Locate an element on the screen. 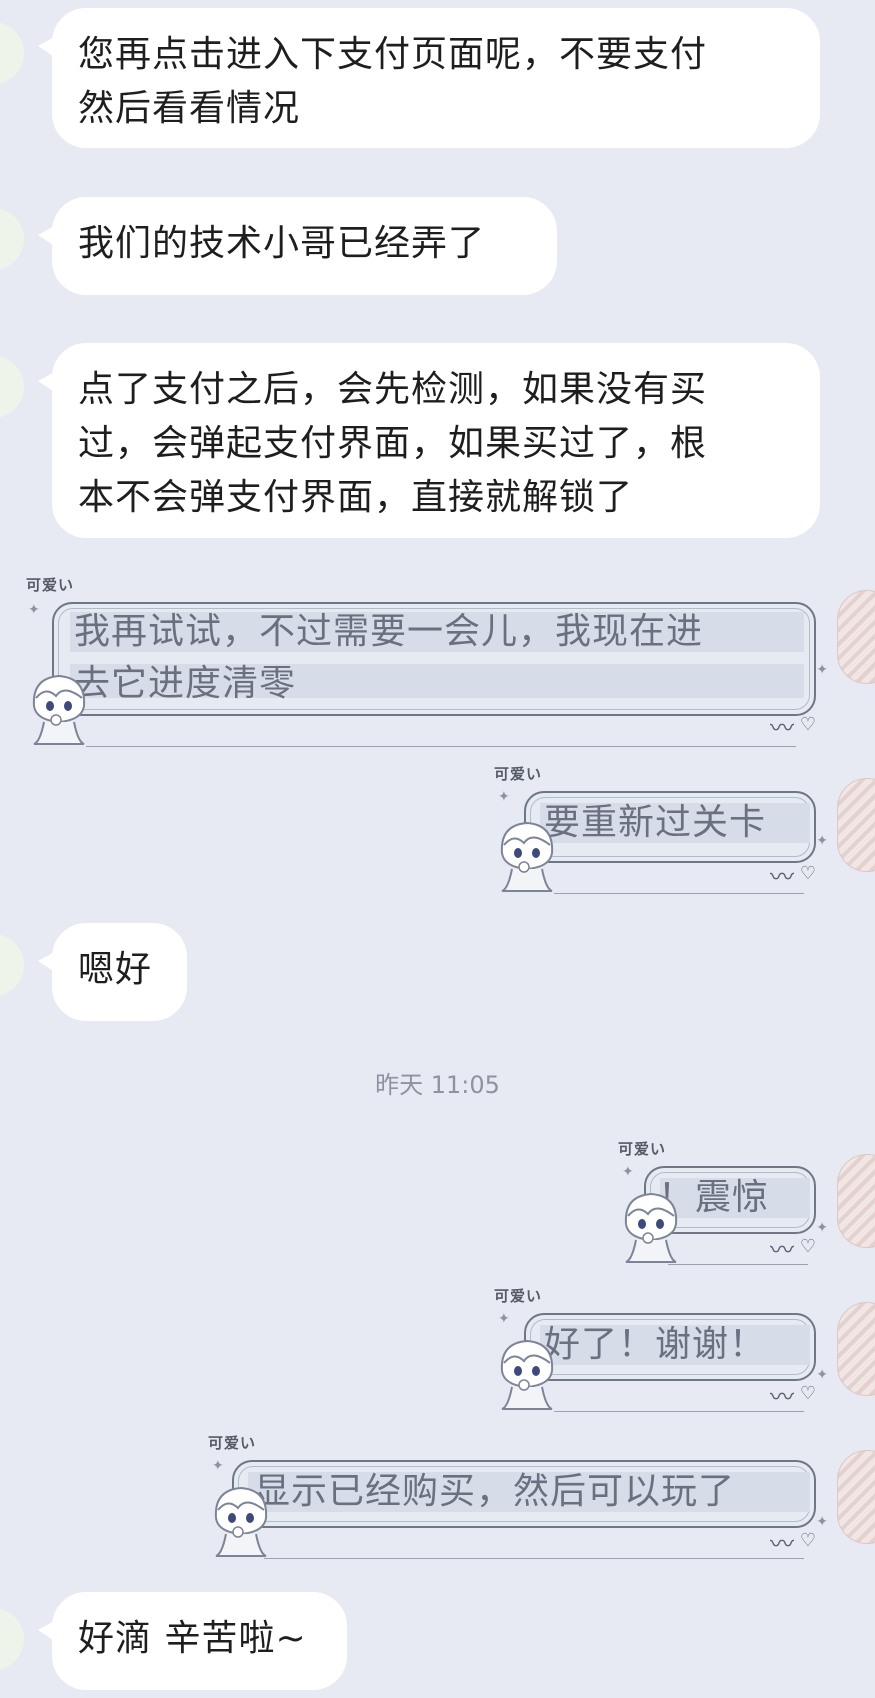  message-bubble-sent: 可爱い ✦ ✦ 显示已经购买，然后可以玩了 〰 ♡ is located at coordinates (518, 1497).